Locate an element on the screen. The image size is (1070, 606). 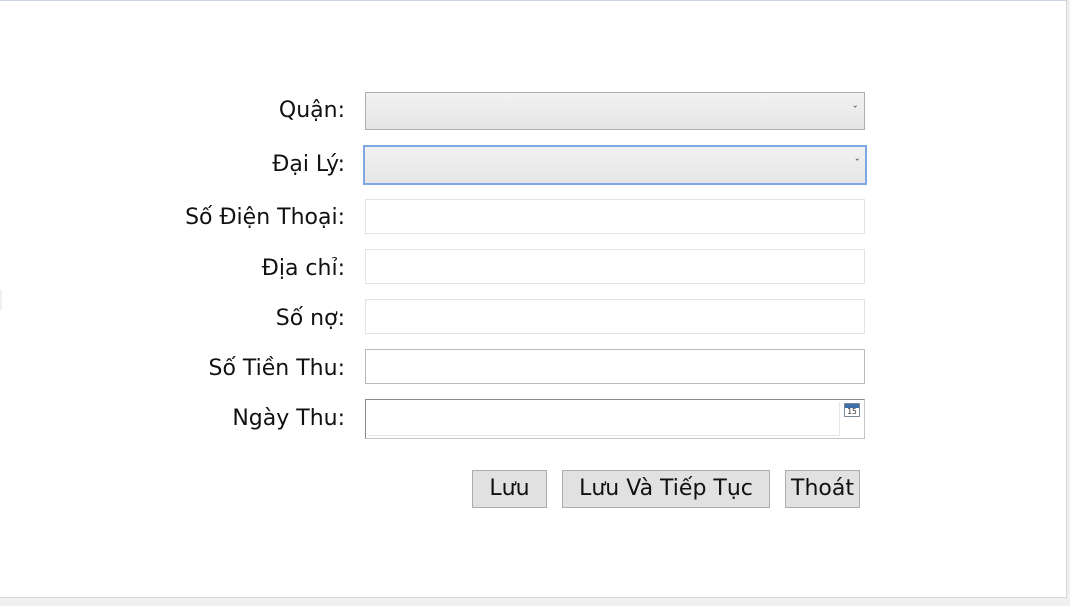
so-dien-thoai-input is located at coordinates (615, 216).